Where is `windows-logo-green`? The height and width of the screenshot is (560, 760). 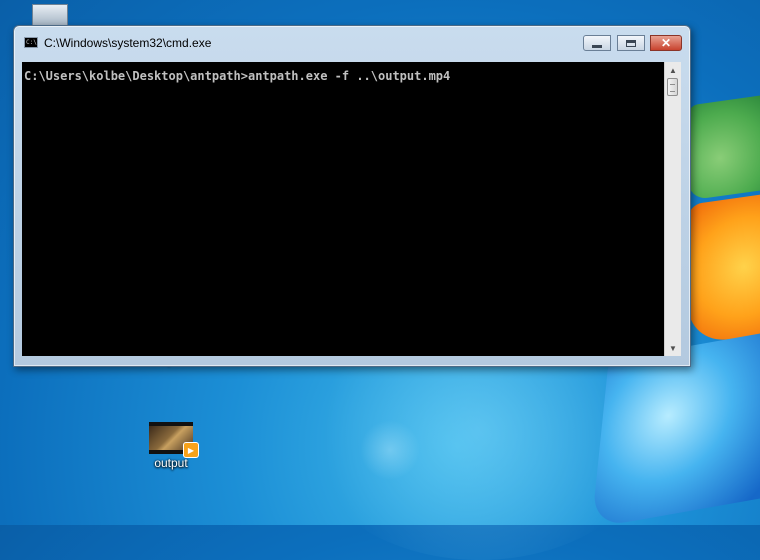
windows-logo-green is located at coordinates (724, 147).